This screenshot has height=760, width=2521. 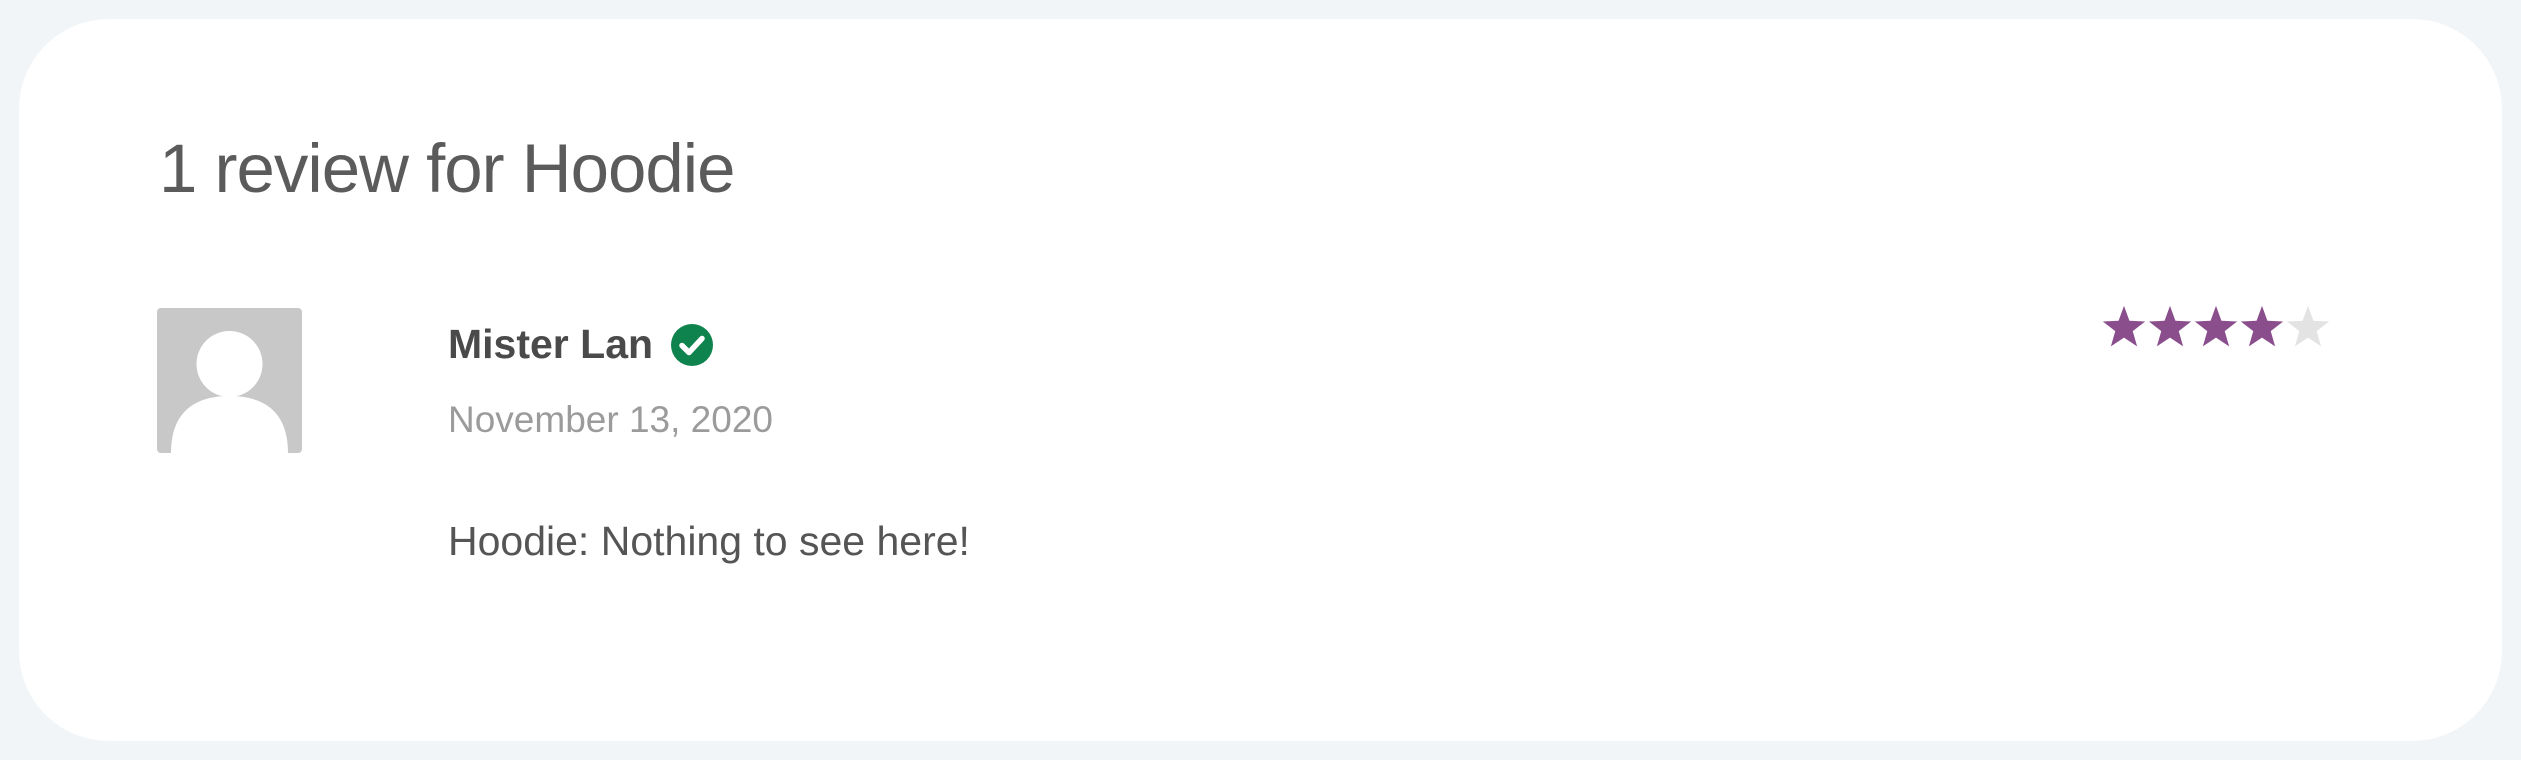 What do you see at coordinates (610, 419) in the screenshot?
I see `review-date: November 13, 2020` at bounding box center [610, 419].